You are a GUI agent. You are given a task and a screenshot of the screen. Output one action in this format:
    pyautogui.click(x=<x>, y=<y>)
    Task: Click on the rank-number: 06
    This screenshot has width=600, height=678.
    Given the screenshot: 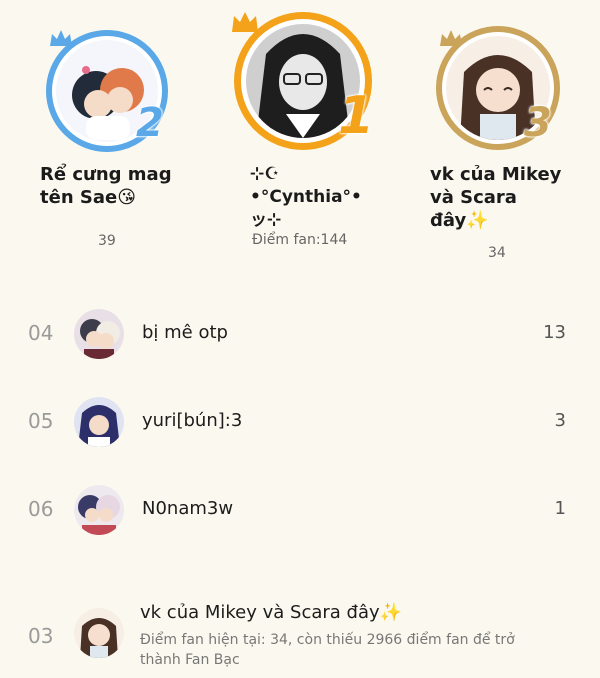 What is the action you would take?
    pyautogui.click(x=41, y=509)
    